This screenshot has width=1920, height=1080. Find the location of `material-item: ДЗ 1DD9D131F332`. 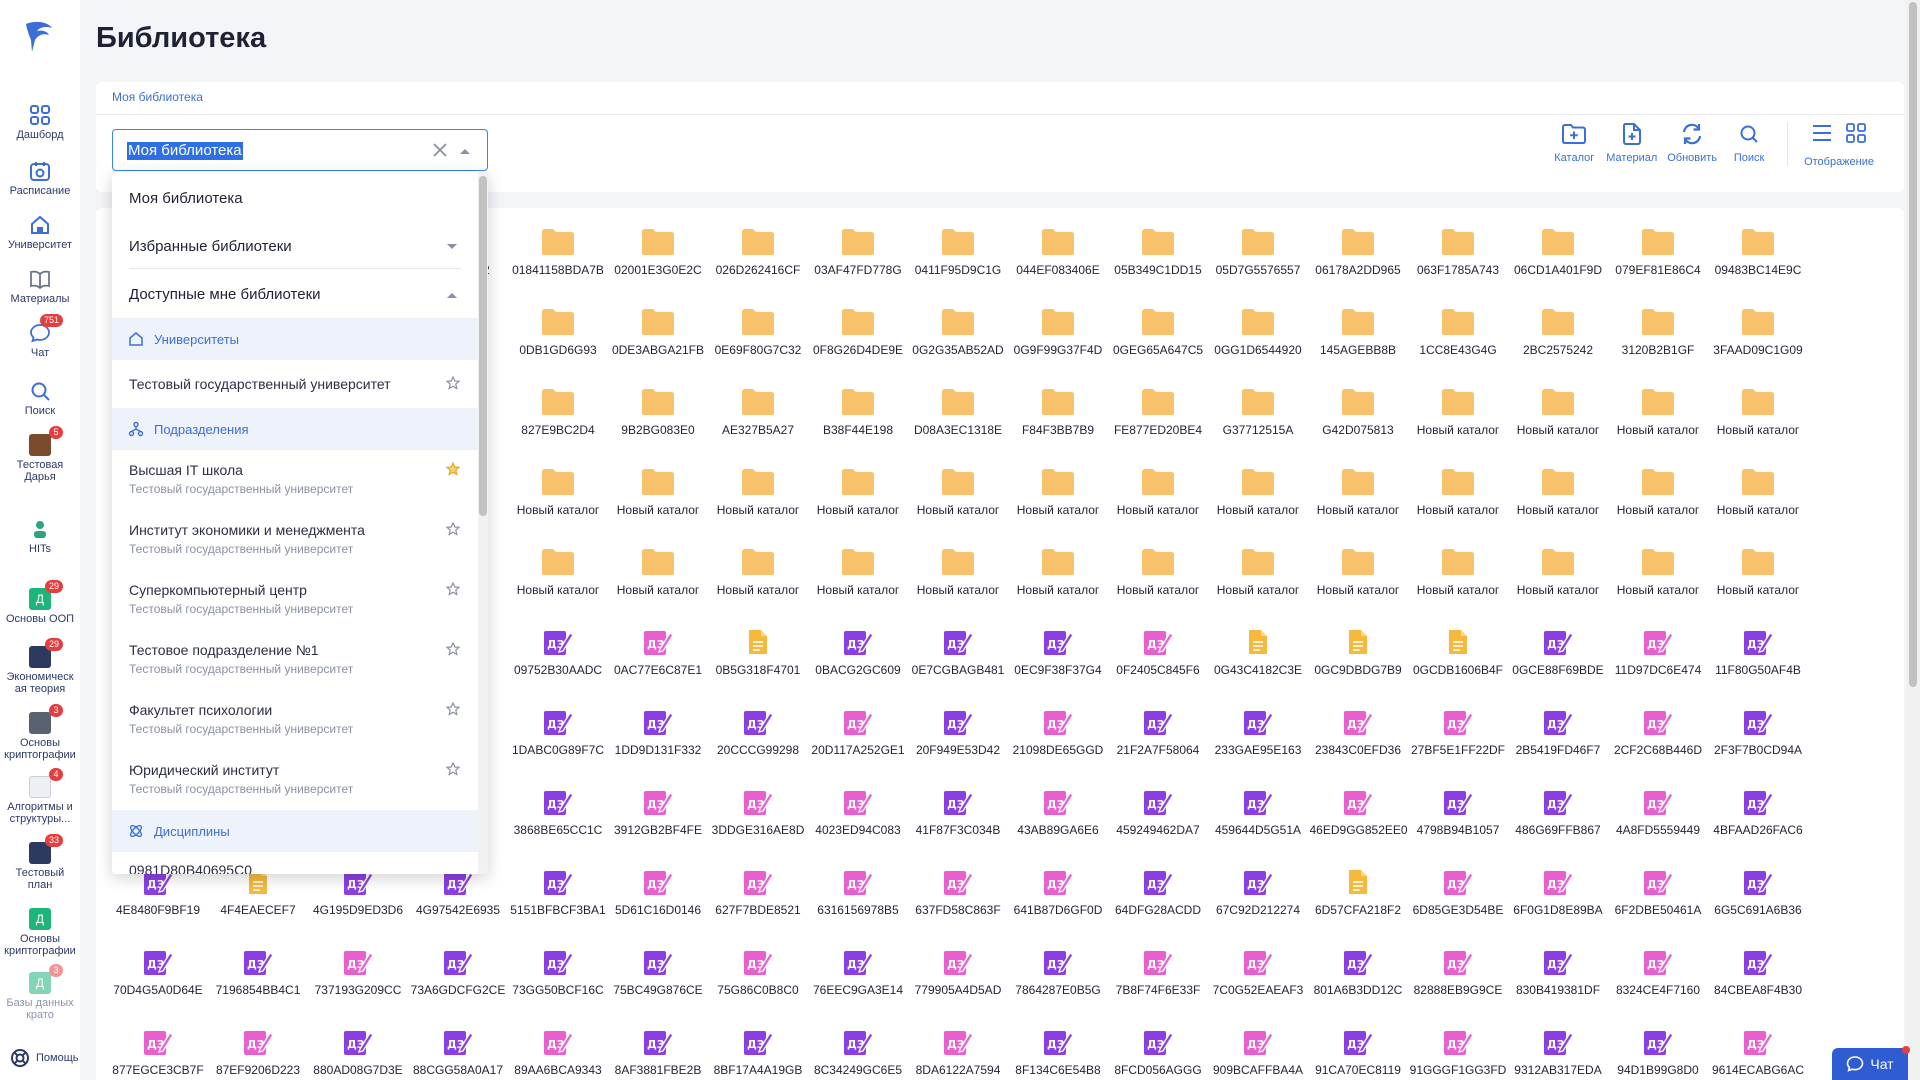

material-item: ДЗ 1DD9D131F332 is located at coordinates (658, 744).